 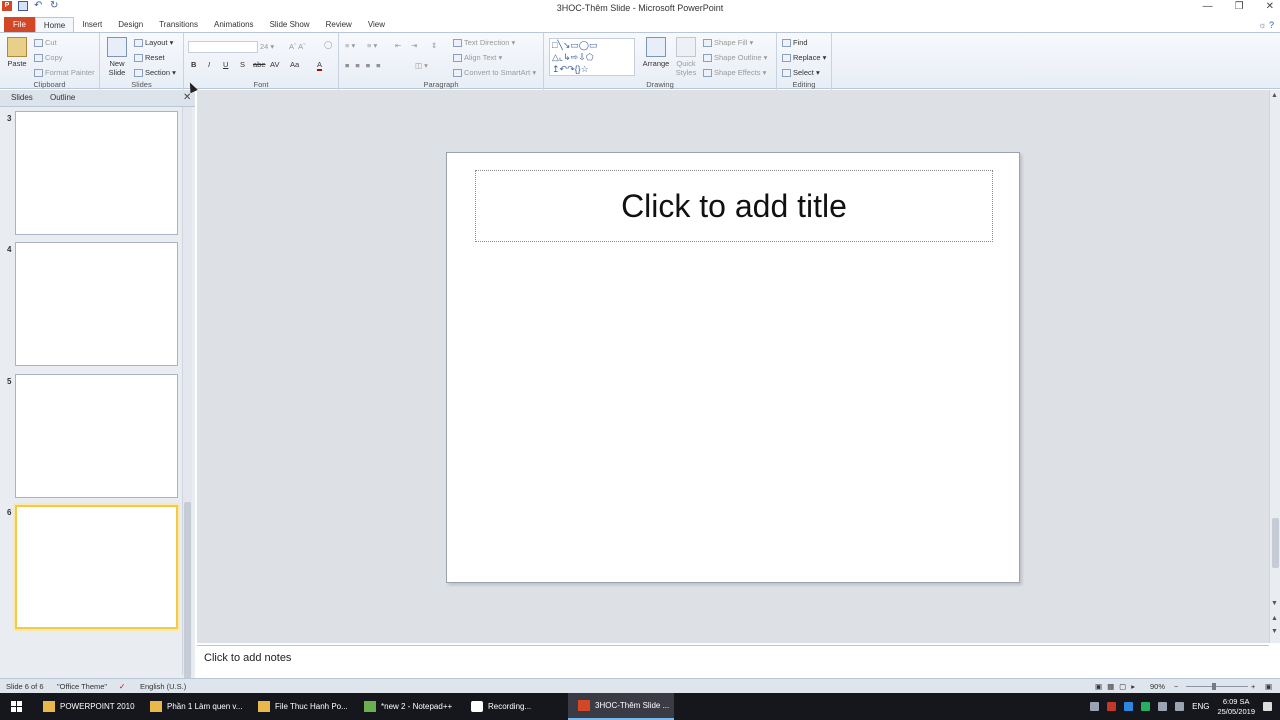 I want to click on minimize-button: —, so click(x=1208, y=6).